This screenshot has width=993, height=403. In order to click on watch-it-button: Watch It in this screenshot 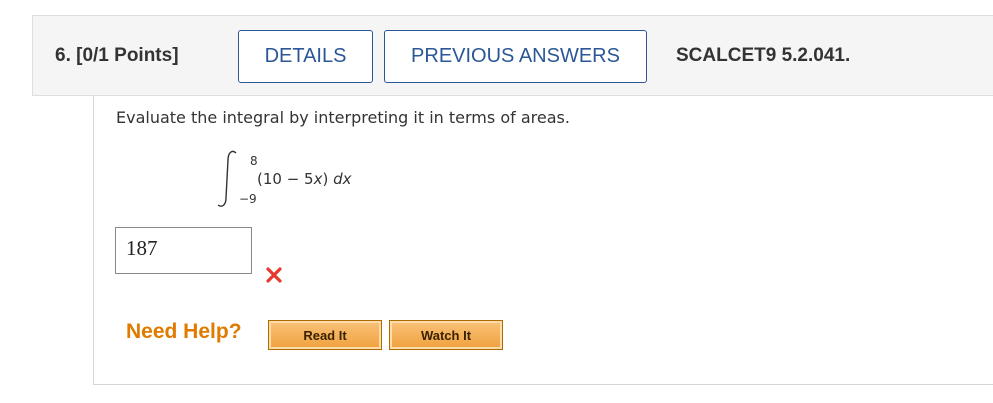, I will do `click(446, 335)`.